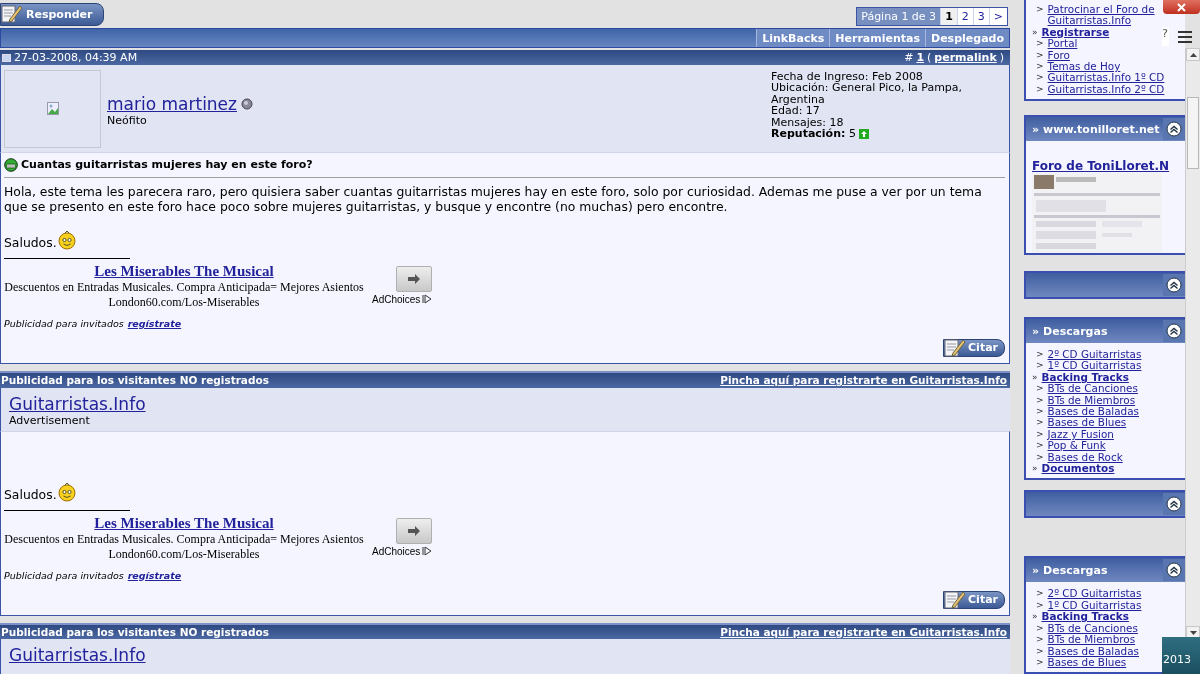  What do you see at coordinates (1185, 37) in the screenshot?
I see `menu-icon` at bounding box center [1185, 37].